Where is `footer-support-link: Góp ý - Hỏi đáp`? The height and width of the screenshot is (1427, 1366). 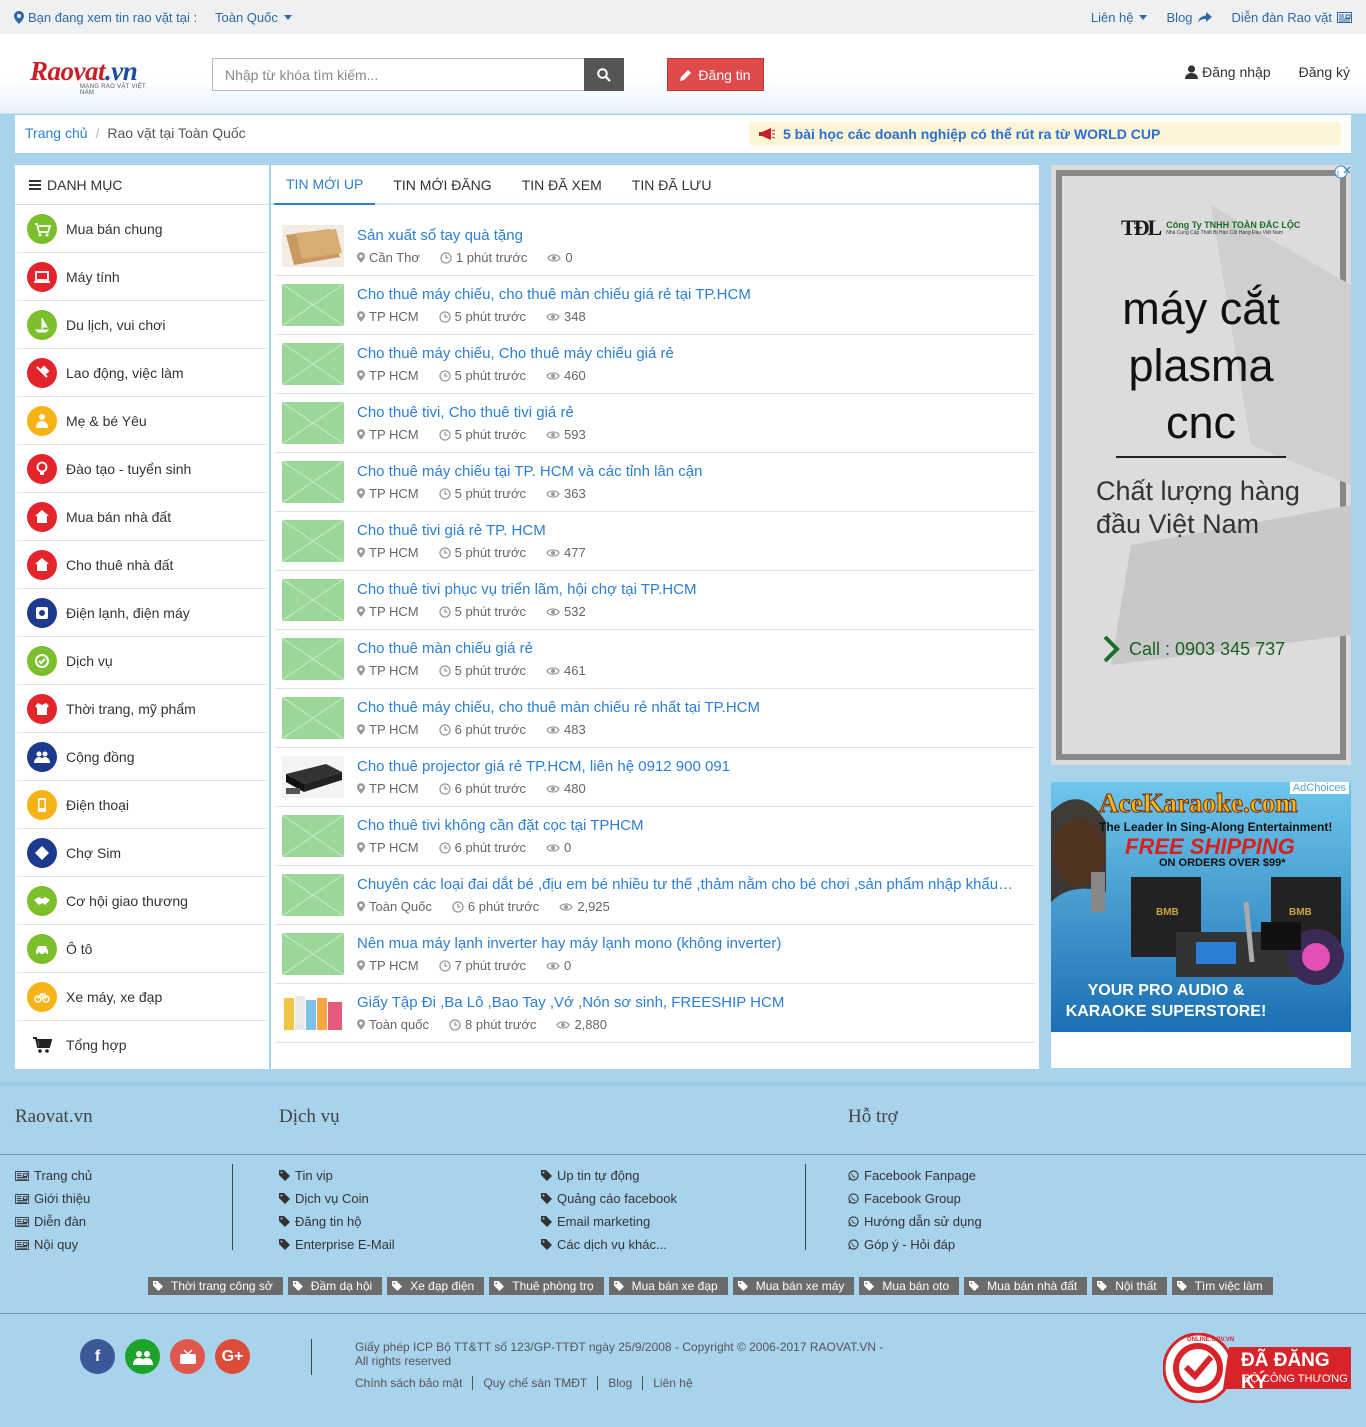
footer-support-link: Góp ý - Hỏi đáp is located at coordinates (915, 1244).